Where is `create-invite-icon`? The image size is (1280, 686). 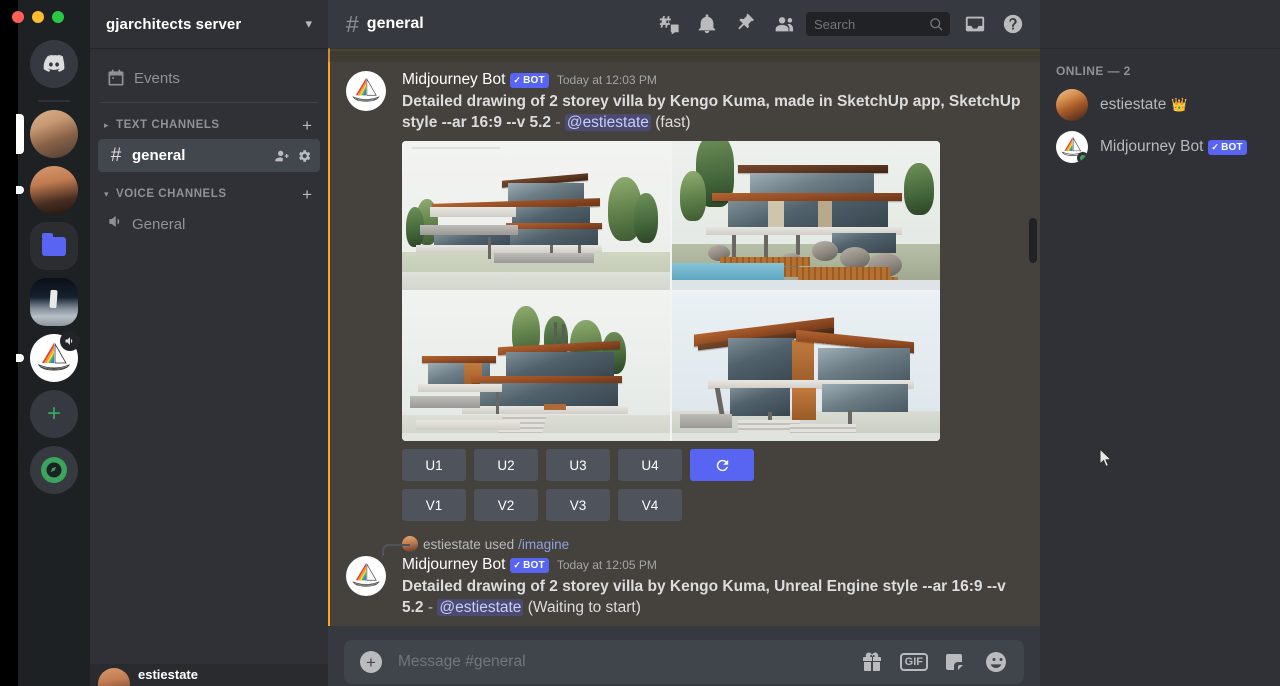
create-invite-icon is located at coordinates (282, 156).